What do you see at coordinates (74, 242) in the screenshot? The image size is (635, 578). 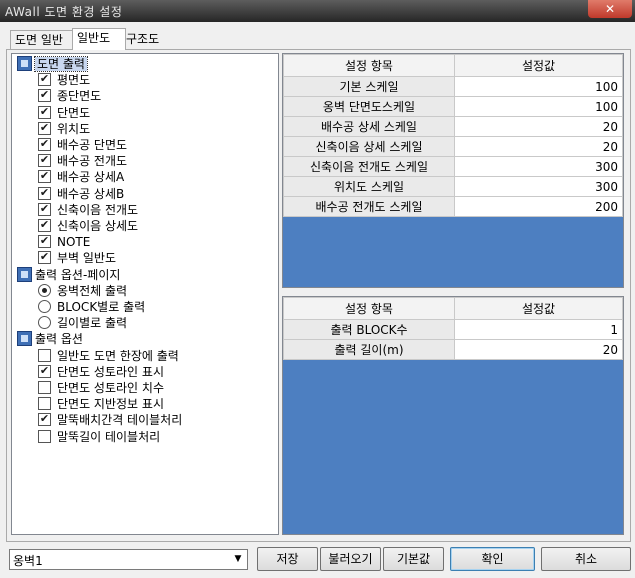 I see `option-label: NOTE` at bounding box center [74, 242].